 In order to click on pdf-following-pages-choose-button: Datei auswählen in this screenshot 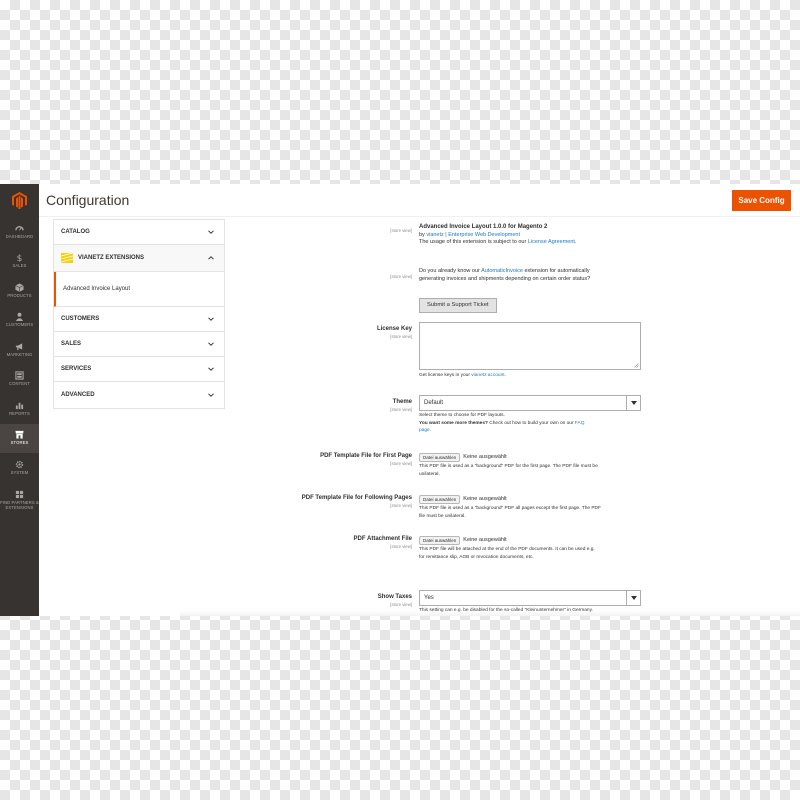, I will do `click(440, 499)`.